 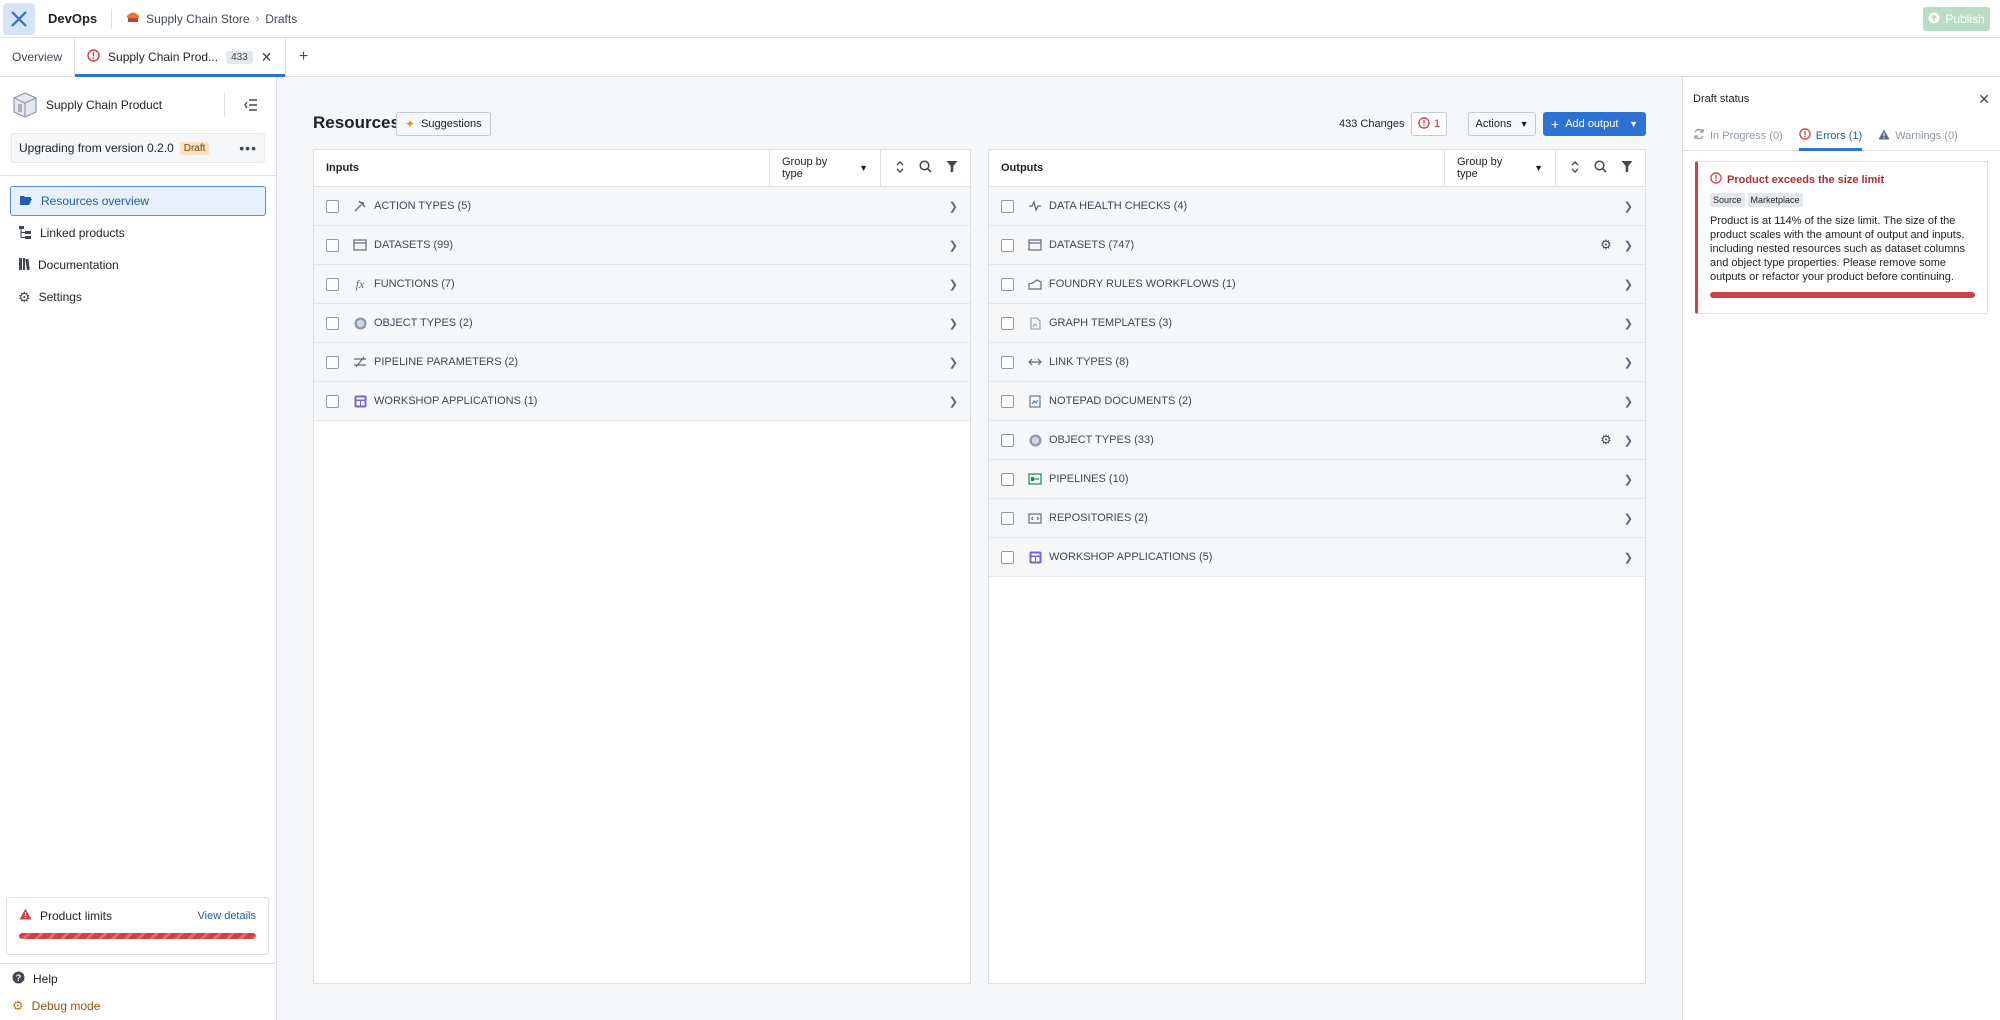 What do you see at coordinates (138, 148) in the screenshot?
I see `upgrade-status: Upgrading from version 0.2.0 Draft •••` at bounding box center [138, 148].